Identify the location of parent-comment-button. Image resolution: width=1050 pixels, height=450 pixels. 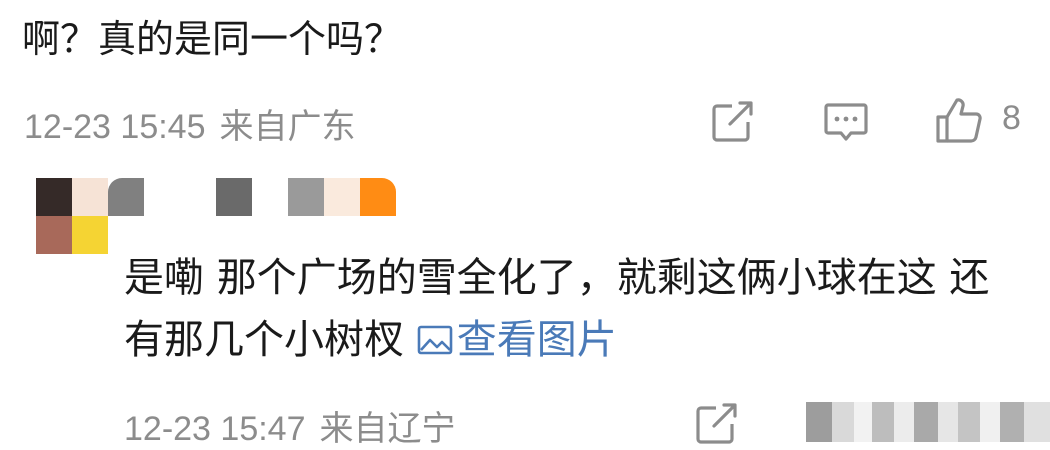
(846, 121).